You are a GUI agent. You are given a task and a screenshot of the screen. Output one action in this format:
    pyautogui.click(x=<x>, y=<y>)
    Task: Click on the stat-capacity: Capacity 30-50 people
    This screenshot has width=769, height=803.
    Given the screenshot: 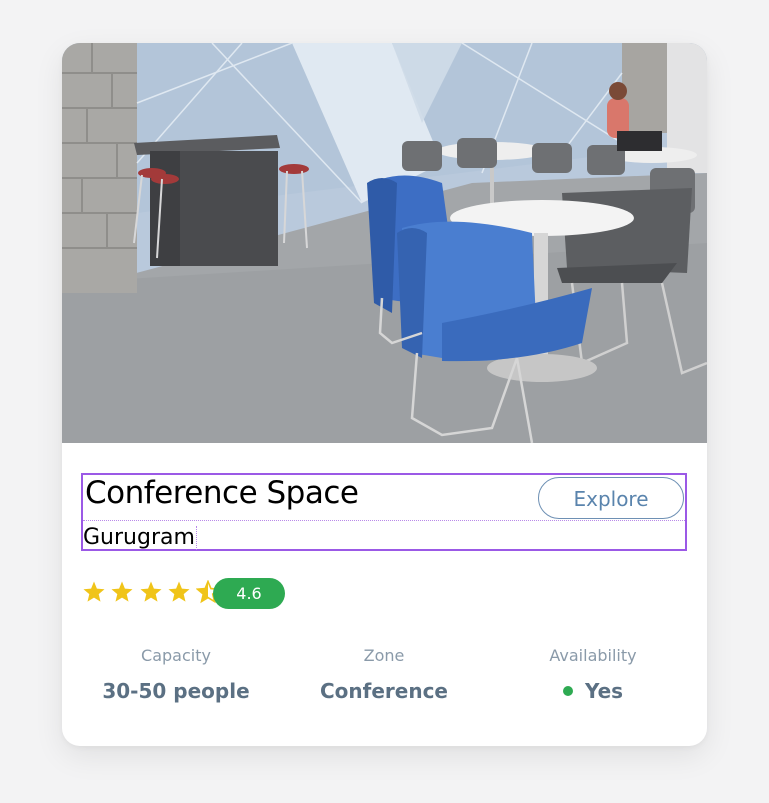 What is the action you would take?
    pyautogui.click(x=176, y=674)
    